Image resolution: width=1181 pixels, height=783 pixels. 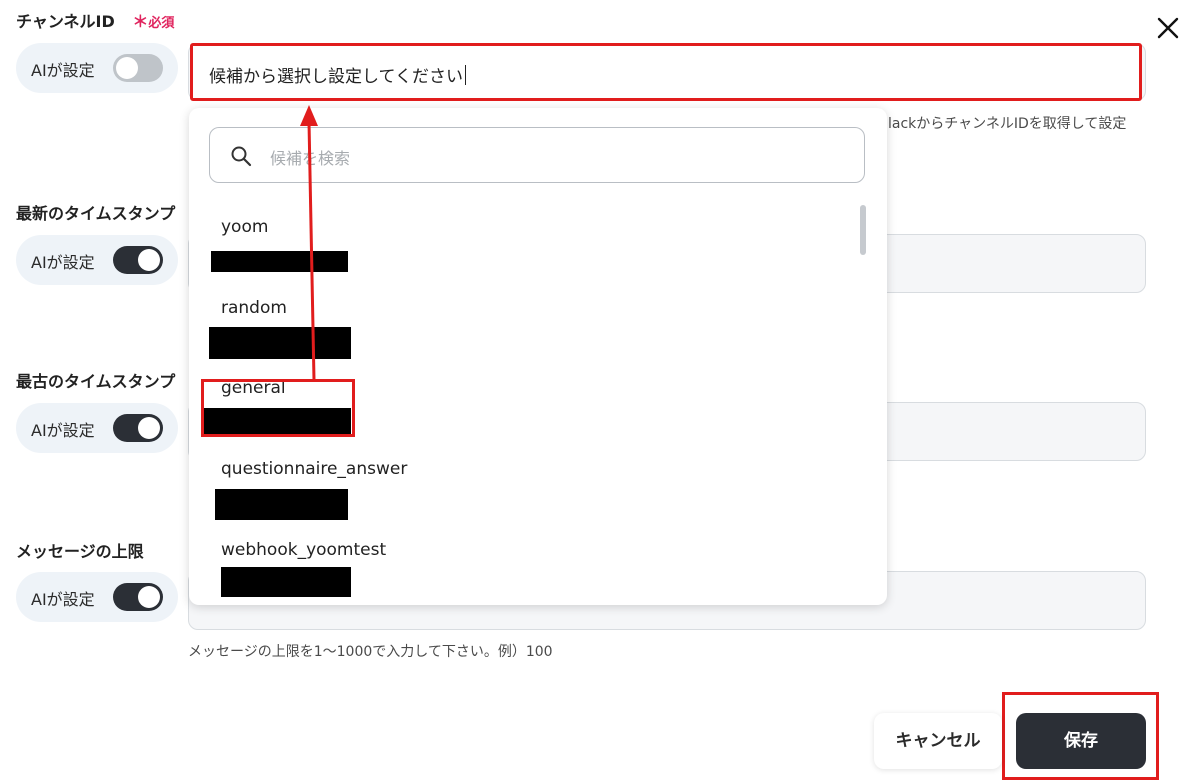 I want to click on channel-id-label: チャンネルID ＊必須, so click(x=95, y=20).